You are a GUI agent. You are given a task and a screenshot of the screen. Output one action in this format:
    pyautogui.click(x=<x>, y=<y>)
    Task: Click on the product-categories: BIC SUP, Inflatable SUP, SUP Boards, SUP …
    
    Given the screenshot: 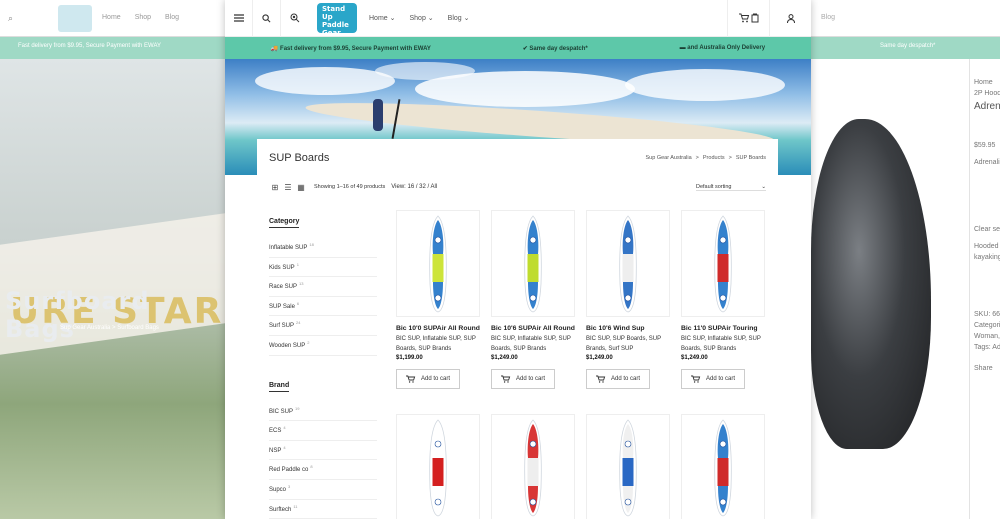 What is the action you would take?
    pyautogui.click(x=438, y=344)
    